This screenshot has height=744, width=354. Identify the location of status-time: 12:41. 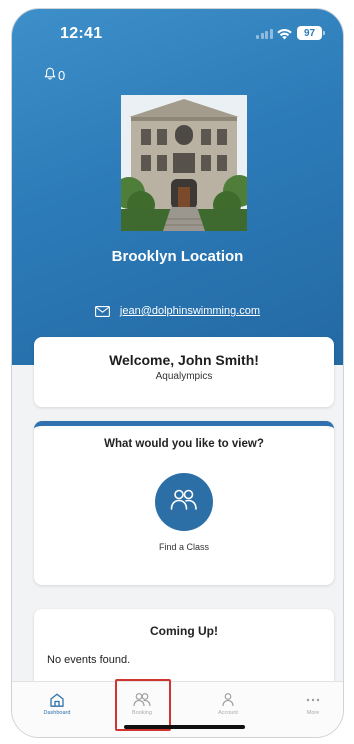
(81, 33).